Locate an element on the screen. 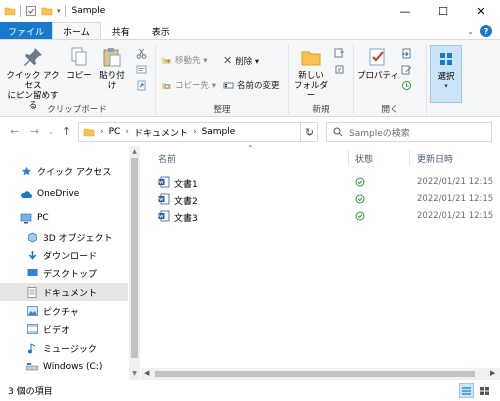  breadcrumb-documents: ドキュメント is located at coordinates (161, 132).